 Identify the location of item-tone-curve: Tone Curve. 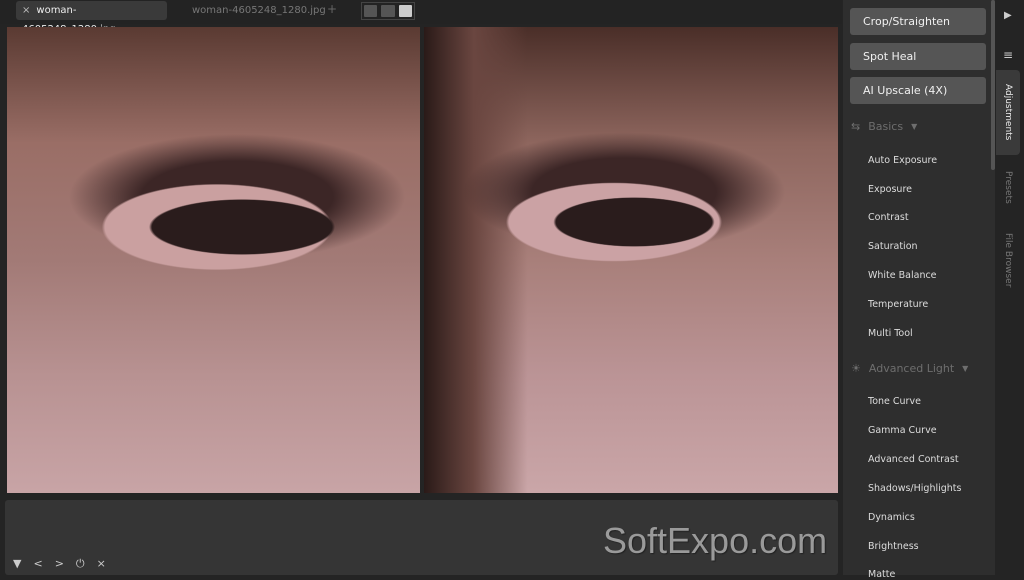
(894, 401).